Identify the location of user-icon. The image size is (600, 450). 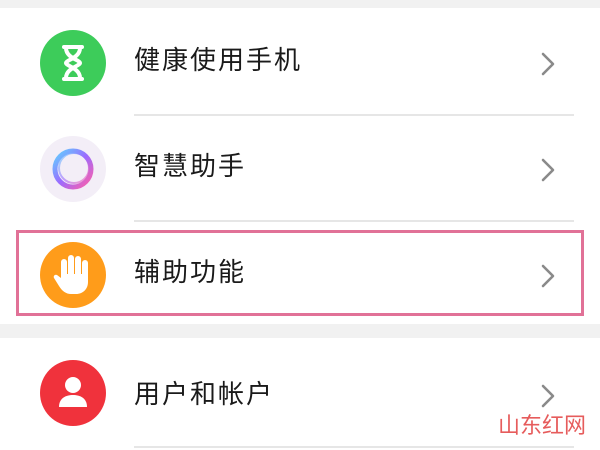
(73, 393).